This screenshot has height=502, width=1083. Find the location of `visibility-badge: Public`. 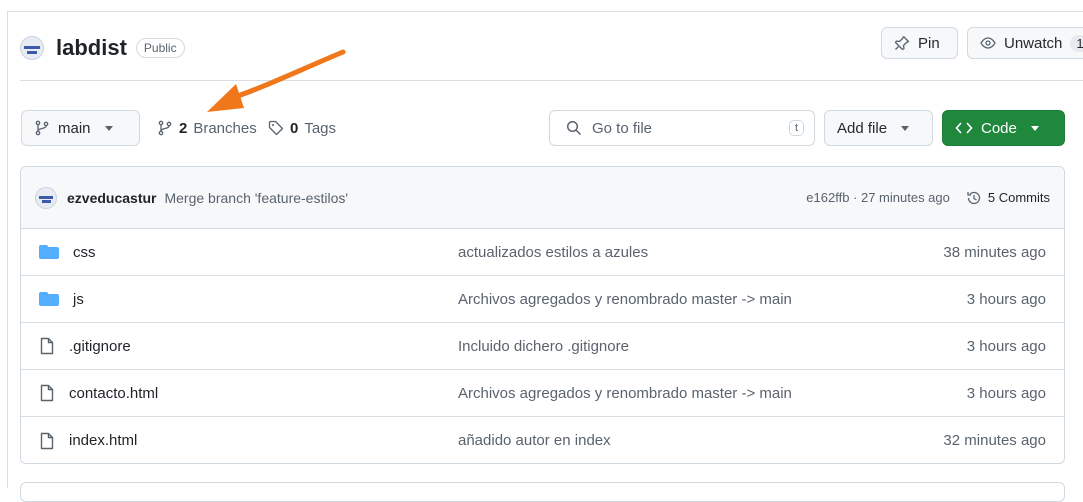

visibility-badge: Public is located at coordinates (160, 48).